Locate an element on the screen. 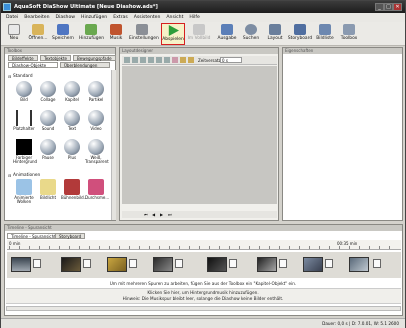 This screenshot has width=406, height=328. clouds-icon is located at coordinates (24, 187).